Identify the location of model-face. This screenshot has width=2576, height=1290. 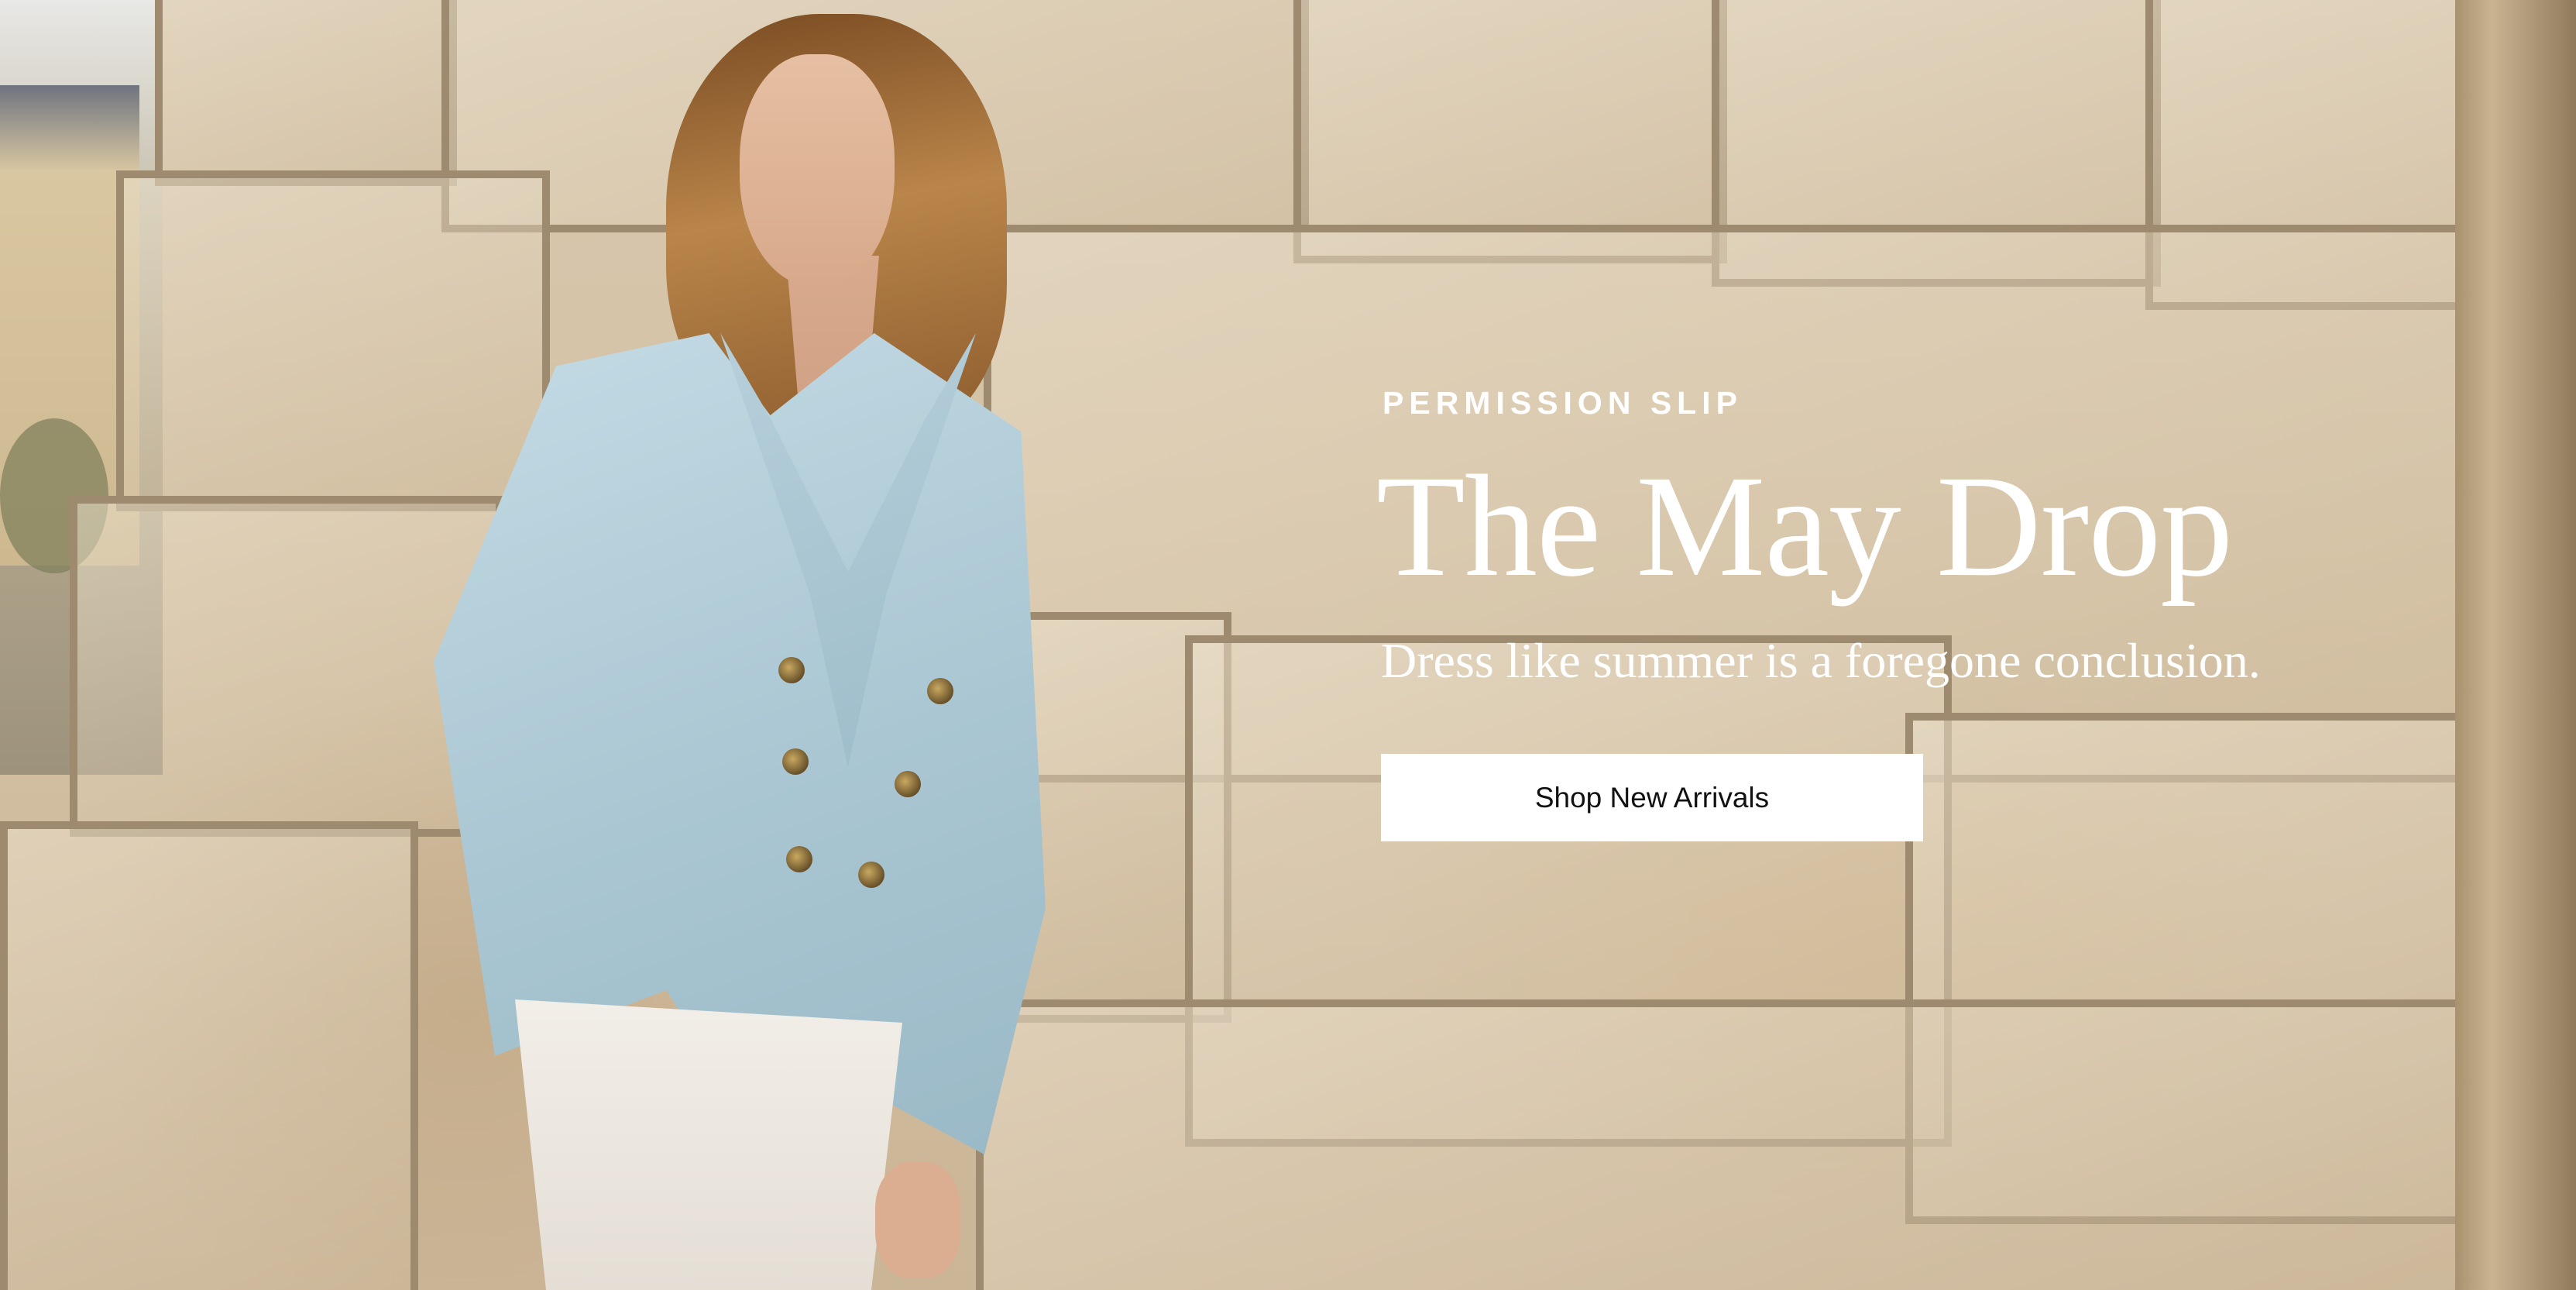
(817, 170).